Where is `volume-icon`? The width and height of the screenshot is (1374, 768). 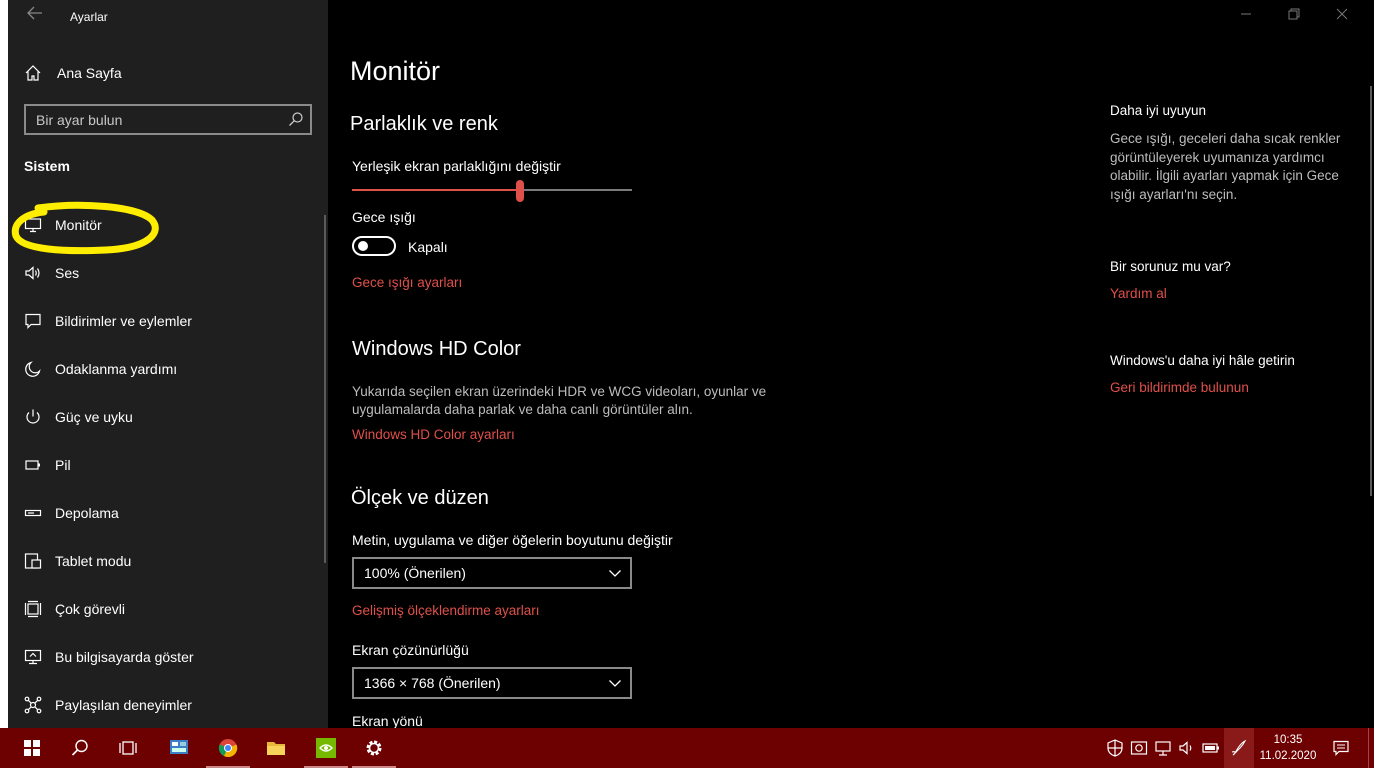 volume-icon is located at coordinates (1187, 748).